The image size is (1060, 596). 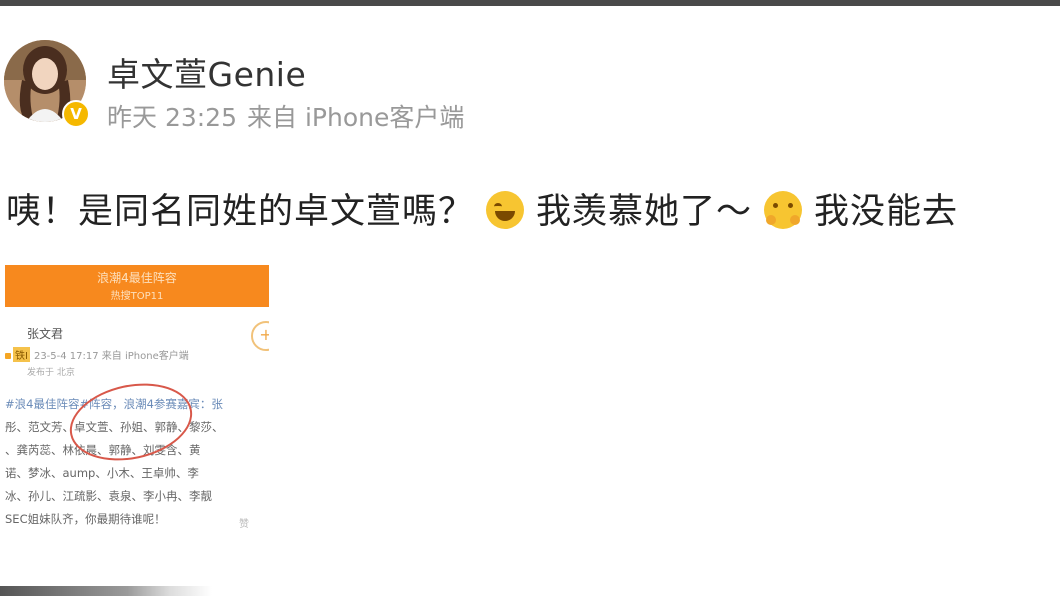 I want to click on follow-plus-icon: +, so click(x=260, y=336).